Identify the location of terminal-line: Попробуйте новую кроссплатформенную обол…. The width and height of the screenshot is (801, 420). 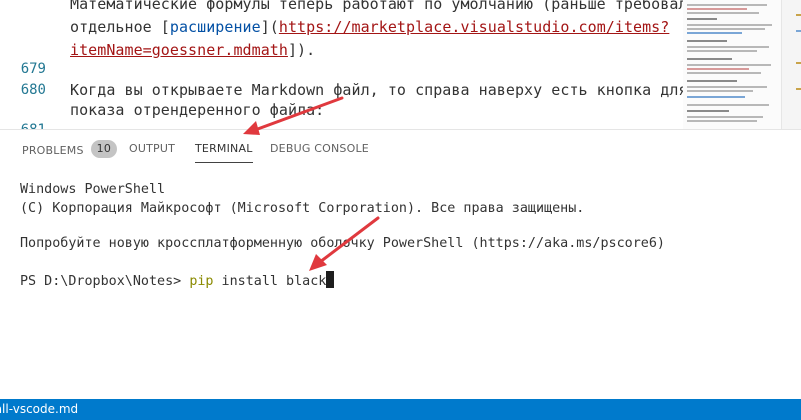
(342, 243).